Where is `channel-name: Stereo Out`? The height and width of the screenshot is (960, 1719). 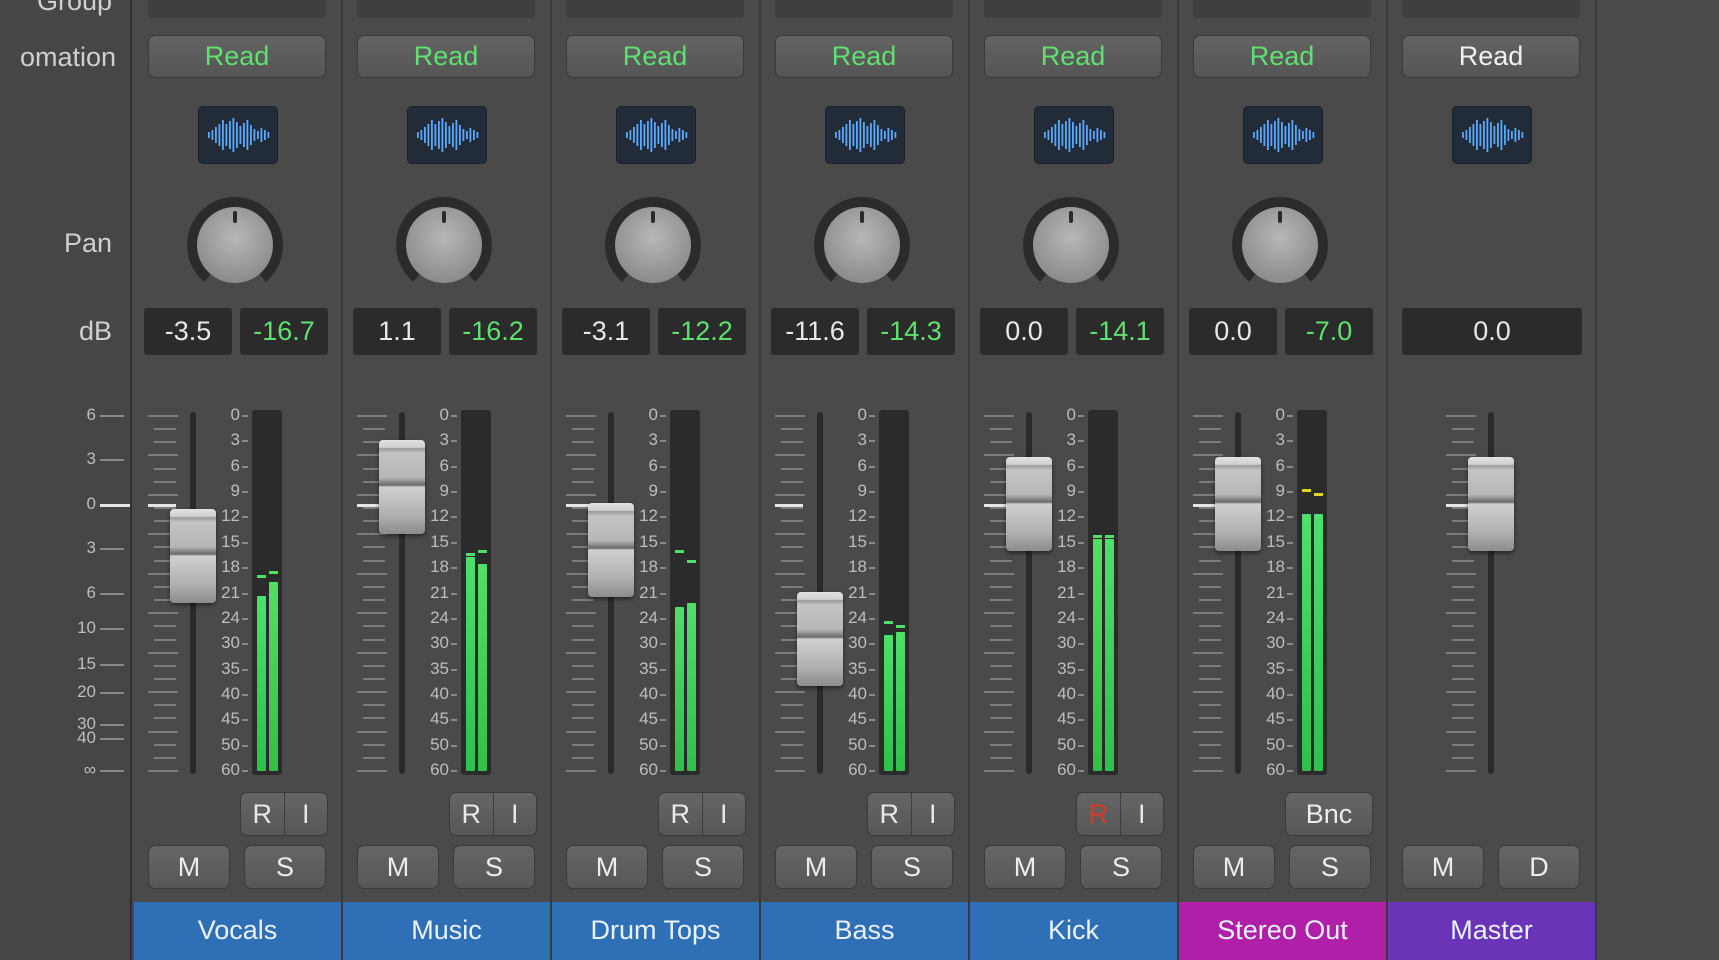
channel-name: Stereo Out is located at coordinates (1282, 931).